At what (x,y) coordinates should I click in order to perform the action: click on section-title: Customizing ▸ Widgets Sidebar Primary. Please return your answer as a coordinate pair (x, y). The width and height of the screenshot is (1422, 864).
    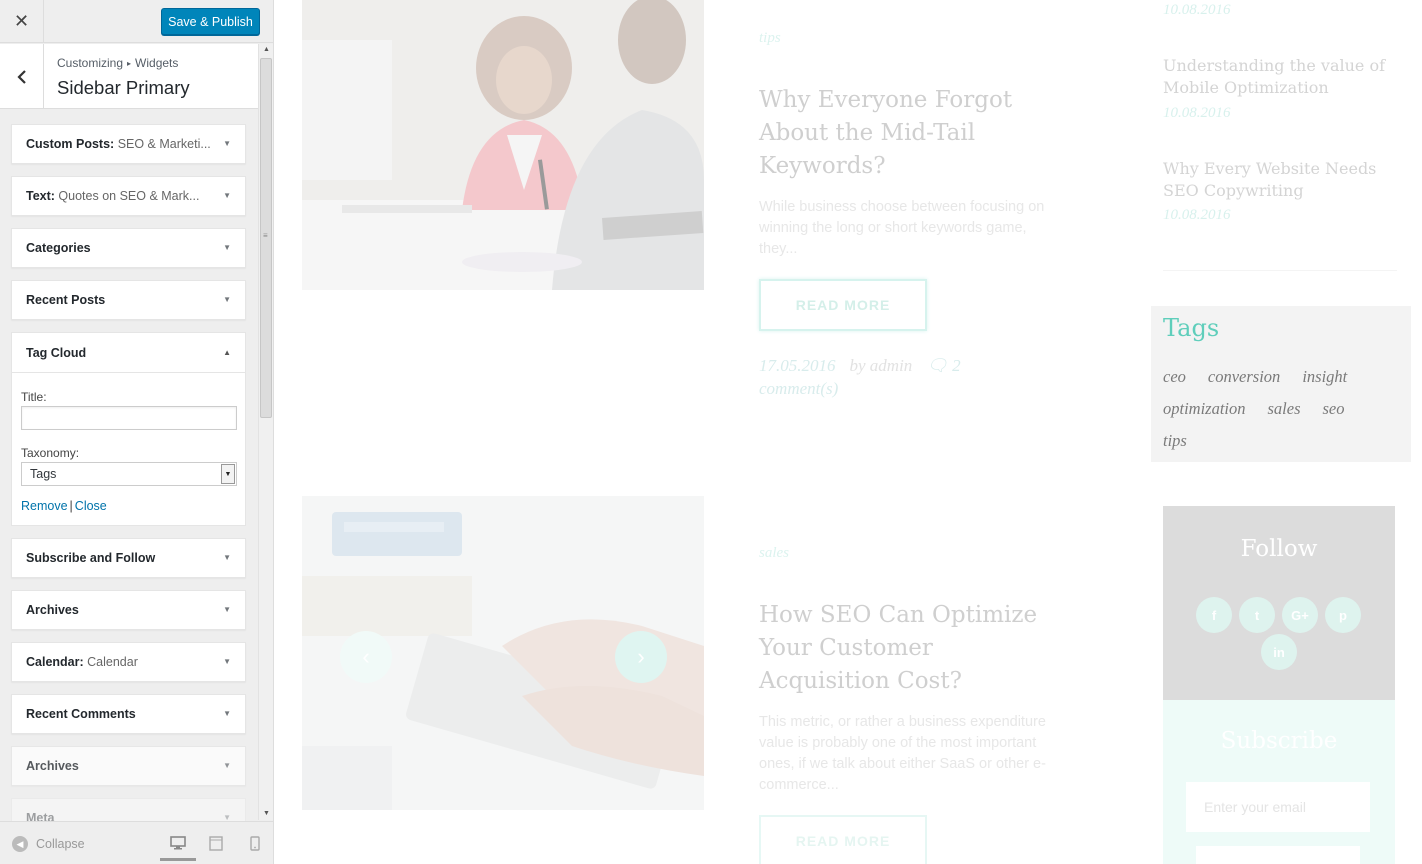
    Looking at the image, I should click on (129, 76).